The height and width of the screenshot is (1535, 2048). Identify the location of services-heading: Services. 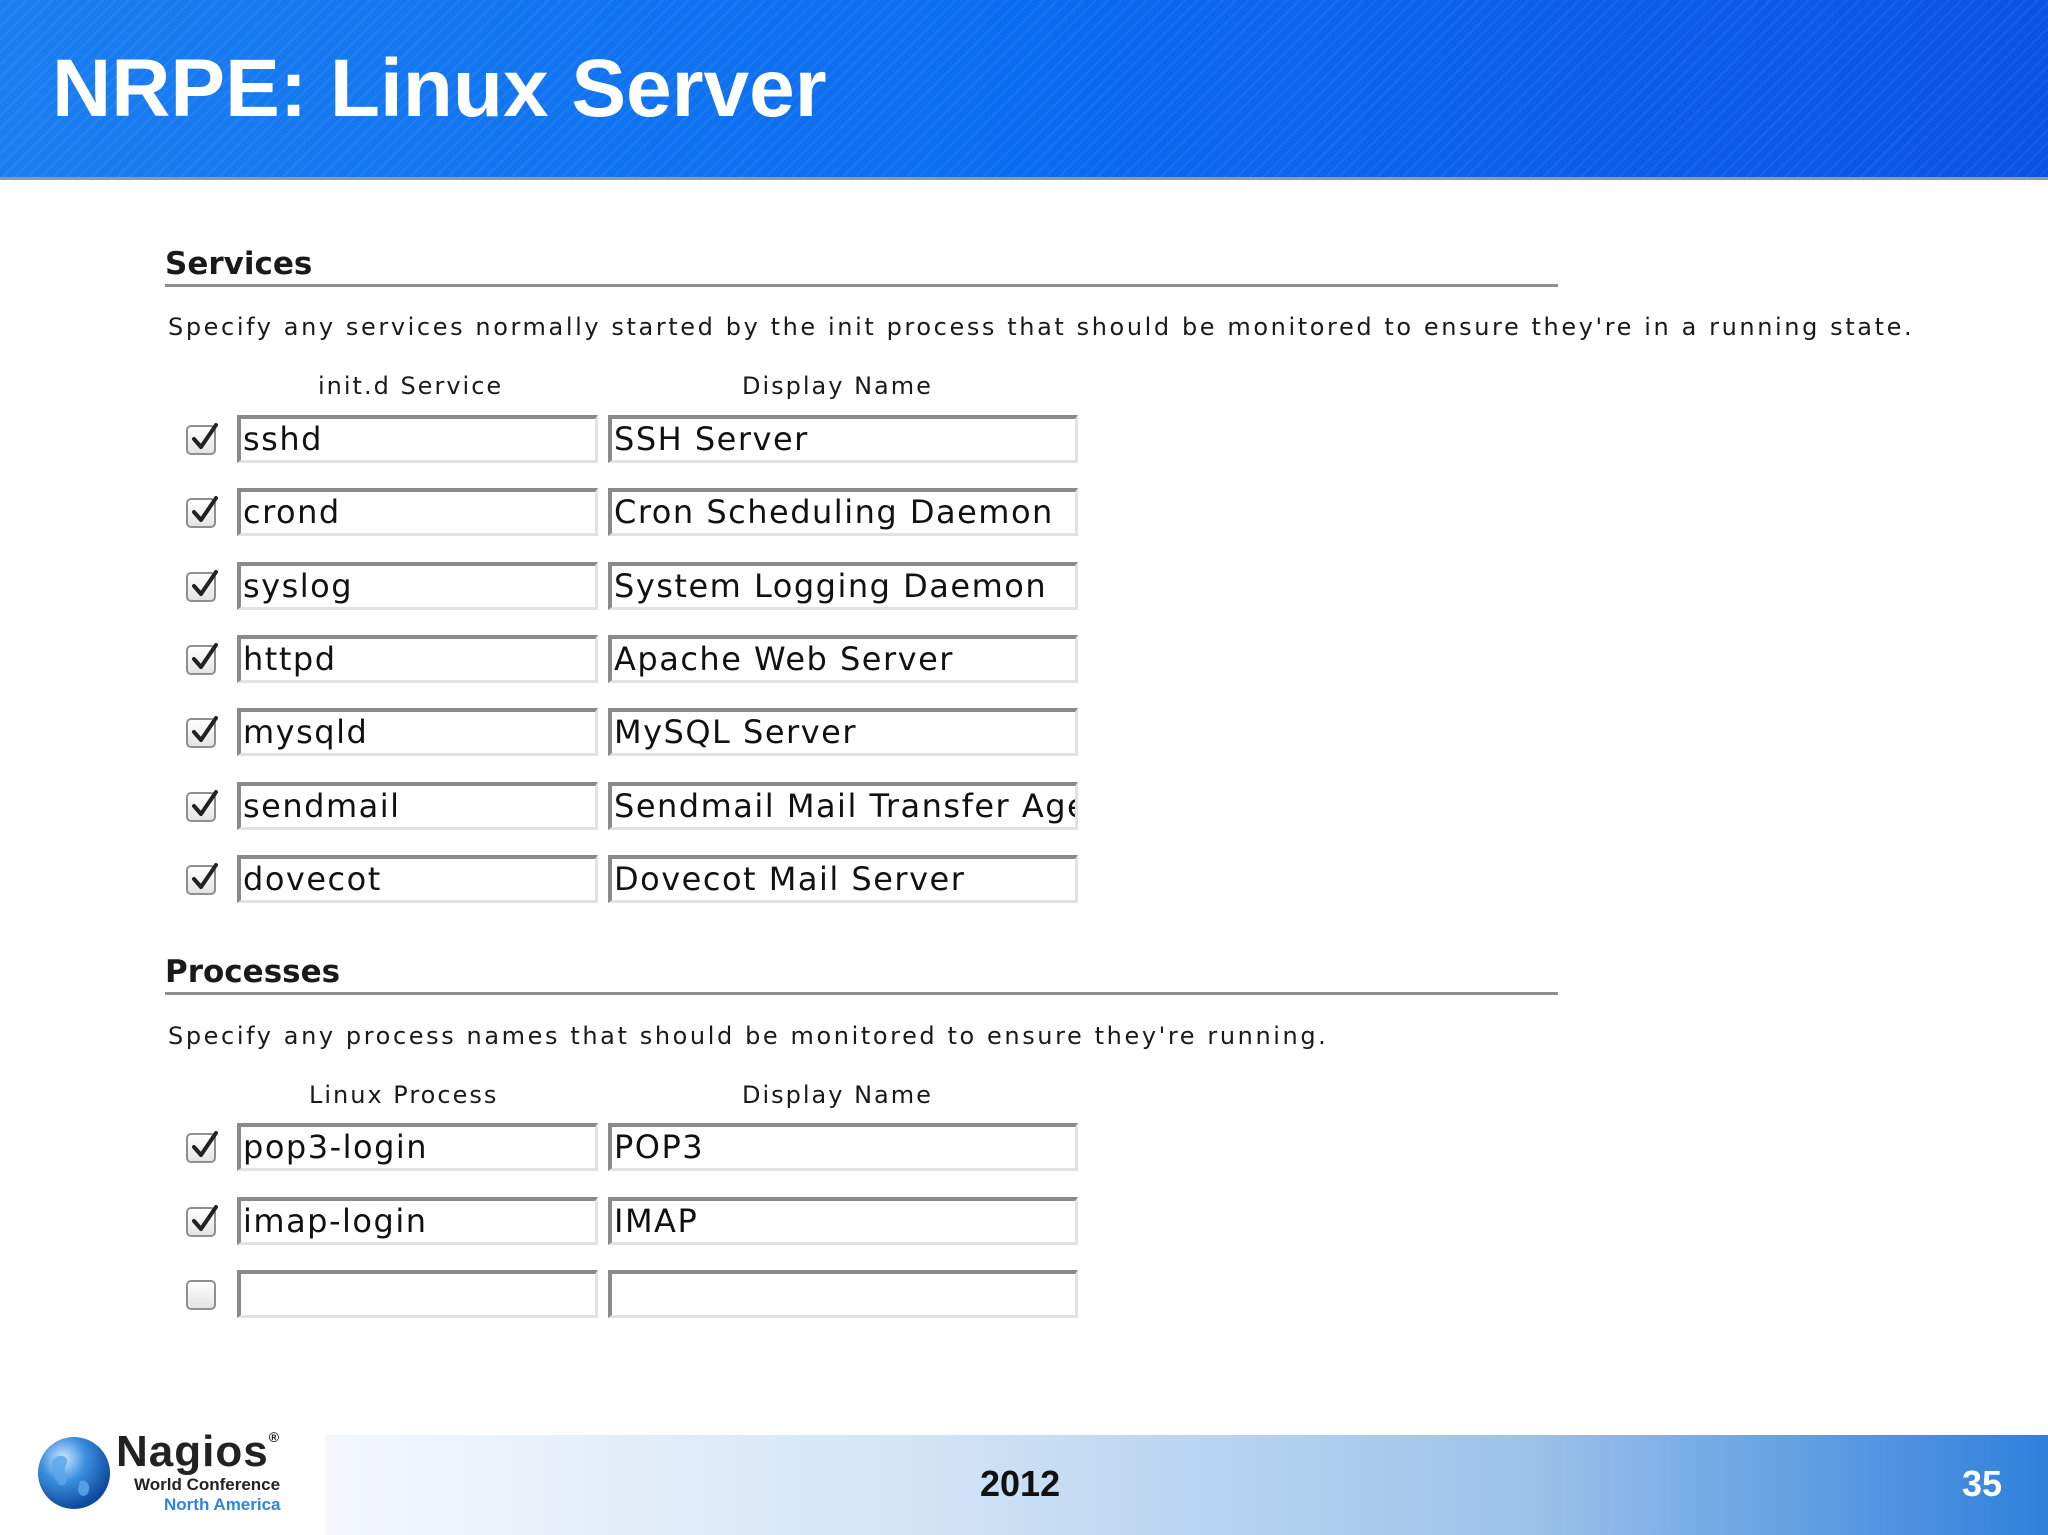
(239, 264).